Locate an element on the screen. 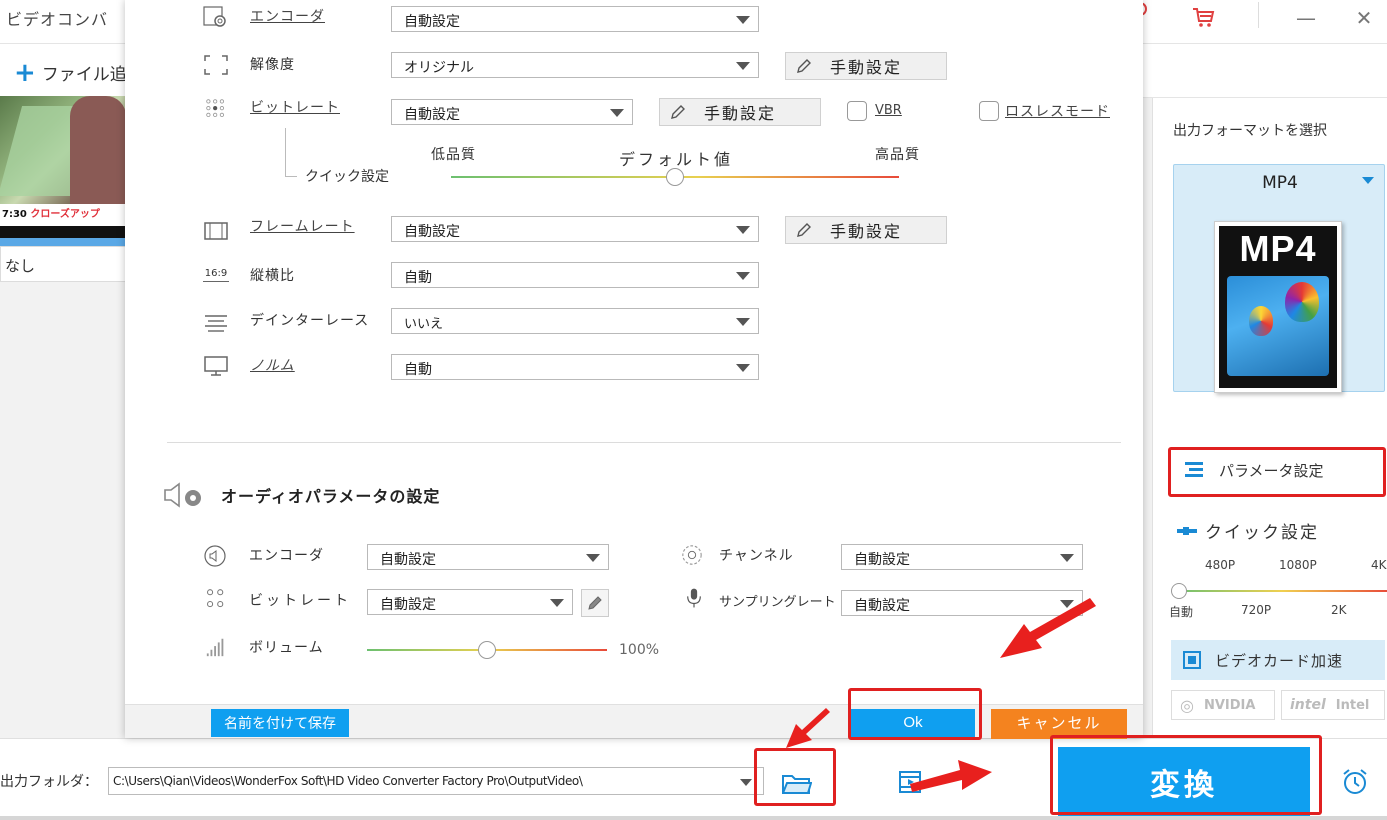 This screenshot has width=1387, height=820. audio-encoder-select: 自動設定 is located at coordinates (488, 557).